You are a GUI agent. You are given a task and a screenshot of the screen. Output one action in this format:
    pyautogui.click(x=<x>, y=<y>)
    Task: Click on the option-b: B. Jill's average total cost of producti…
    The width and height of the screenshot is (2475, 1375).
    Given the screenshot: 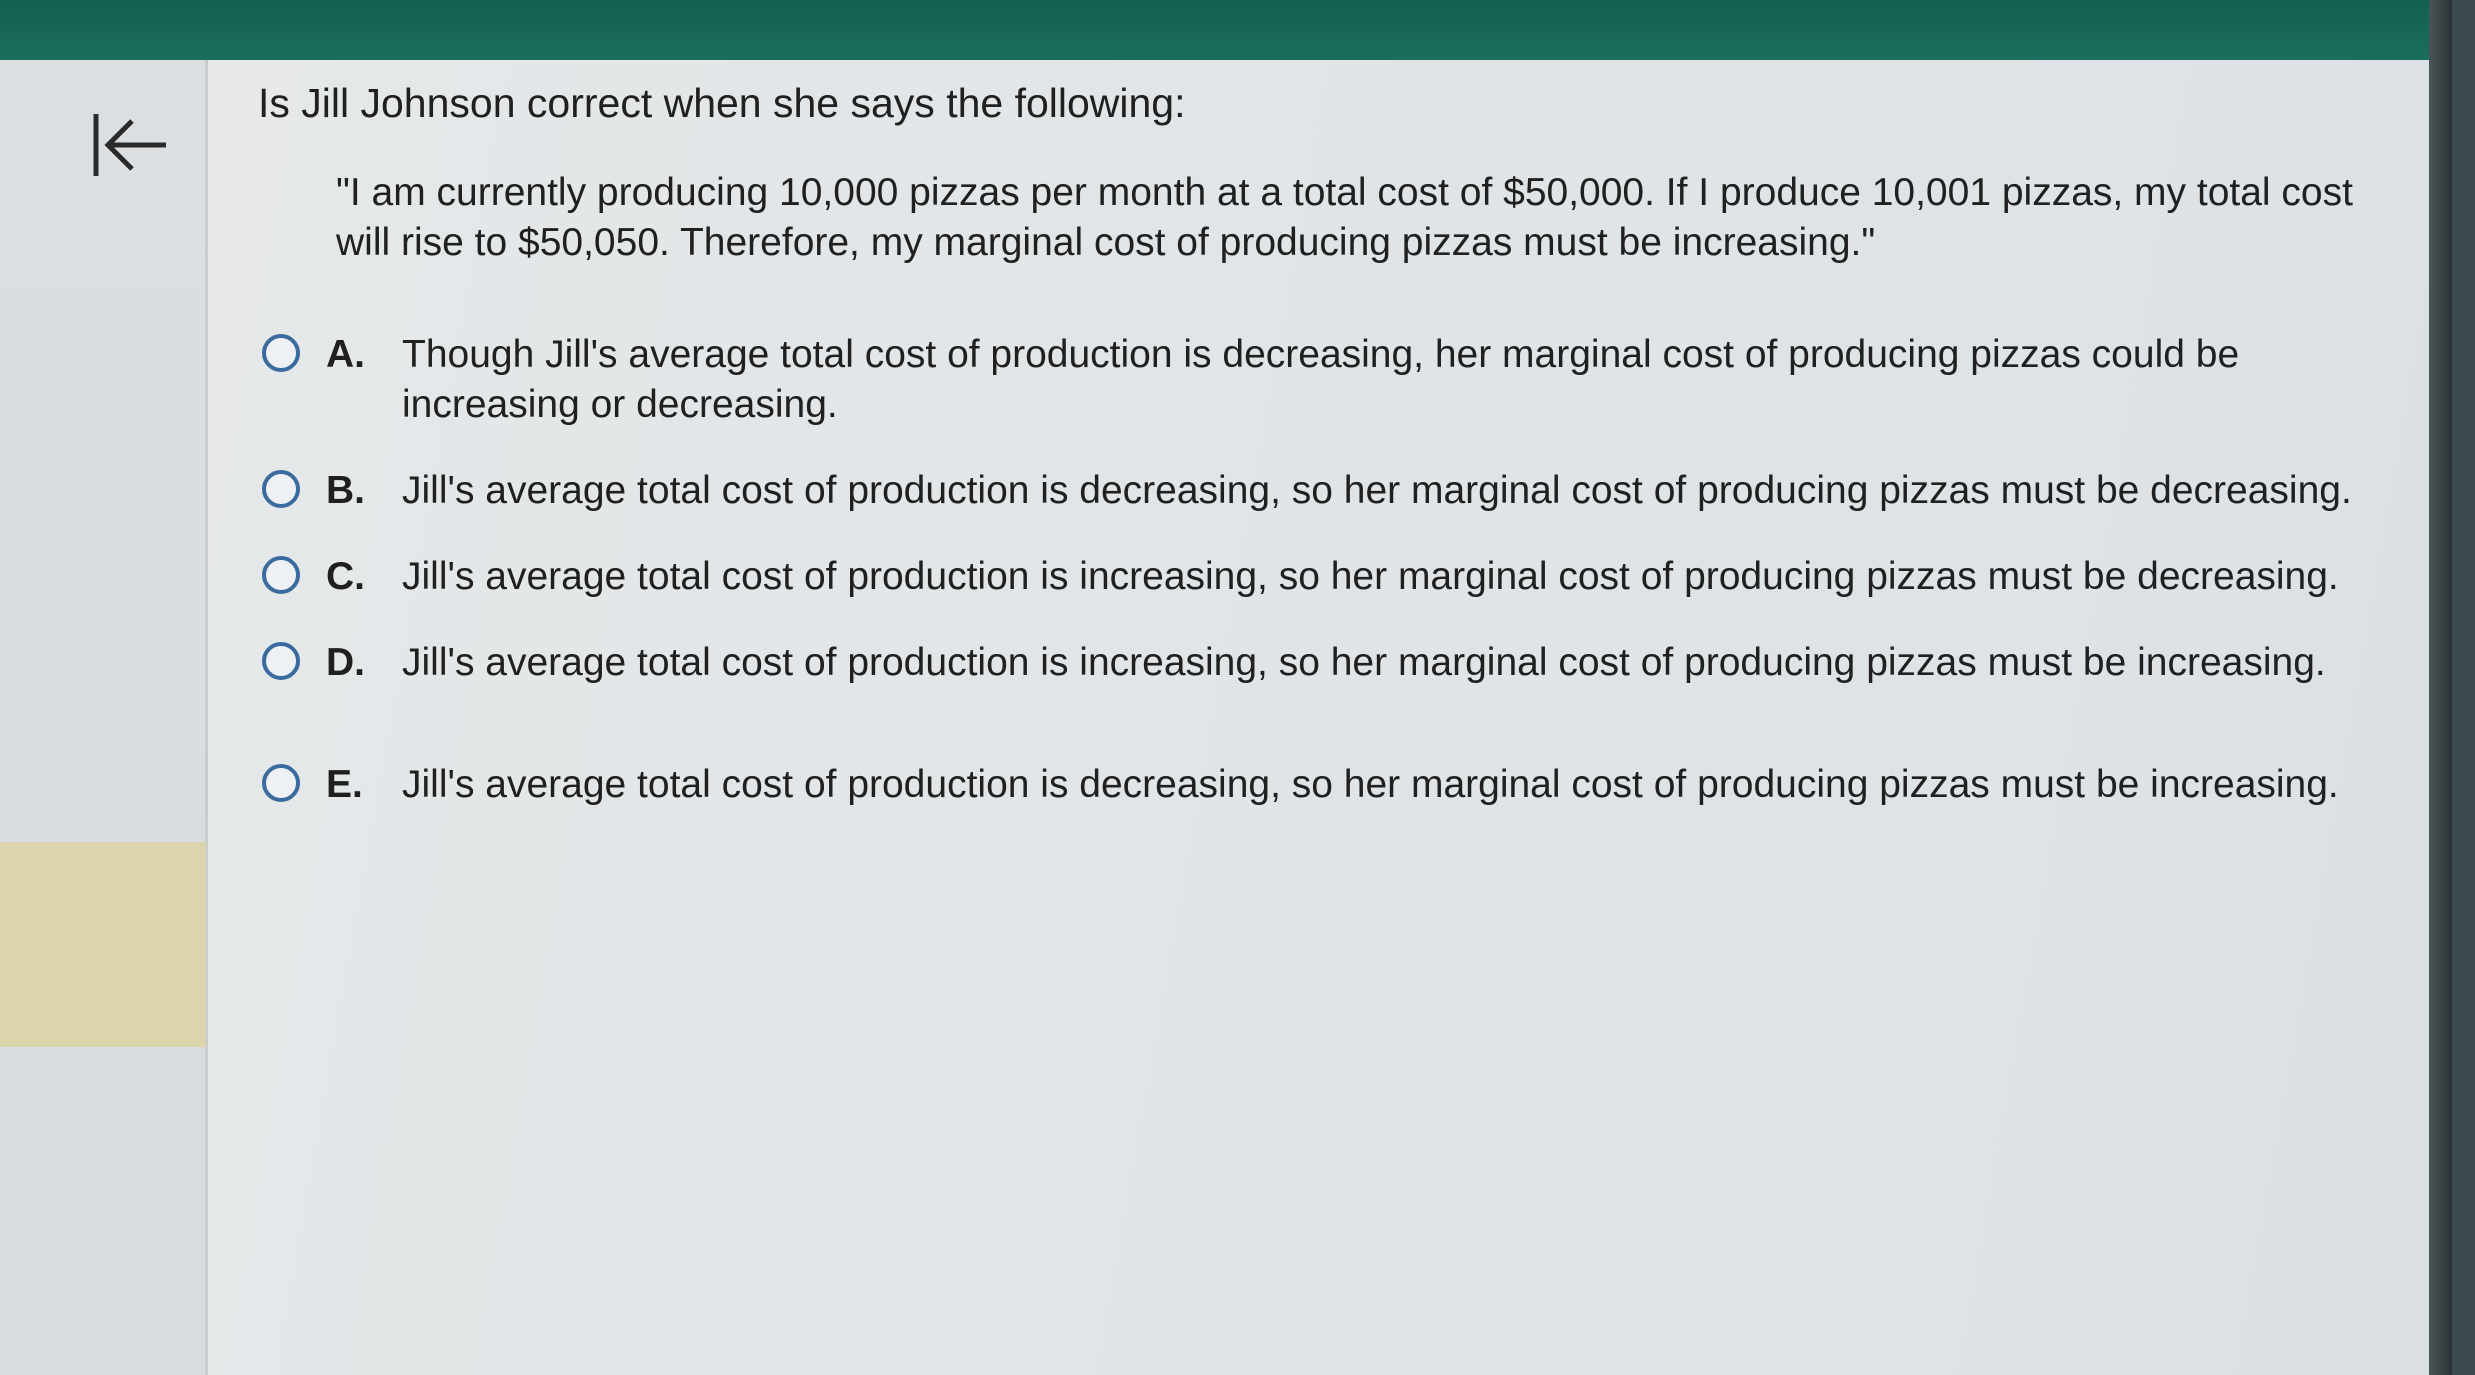 What is the action you would take?
    pyautogui.click(x=1337, y=491)
    